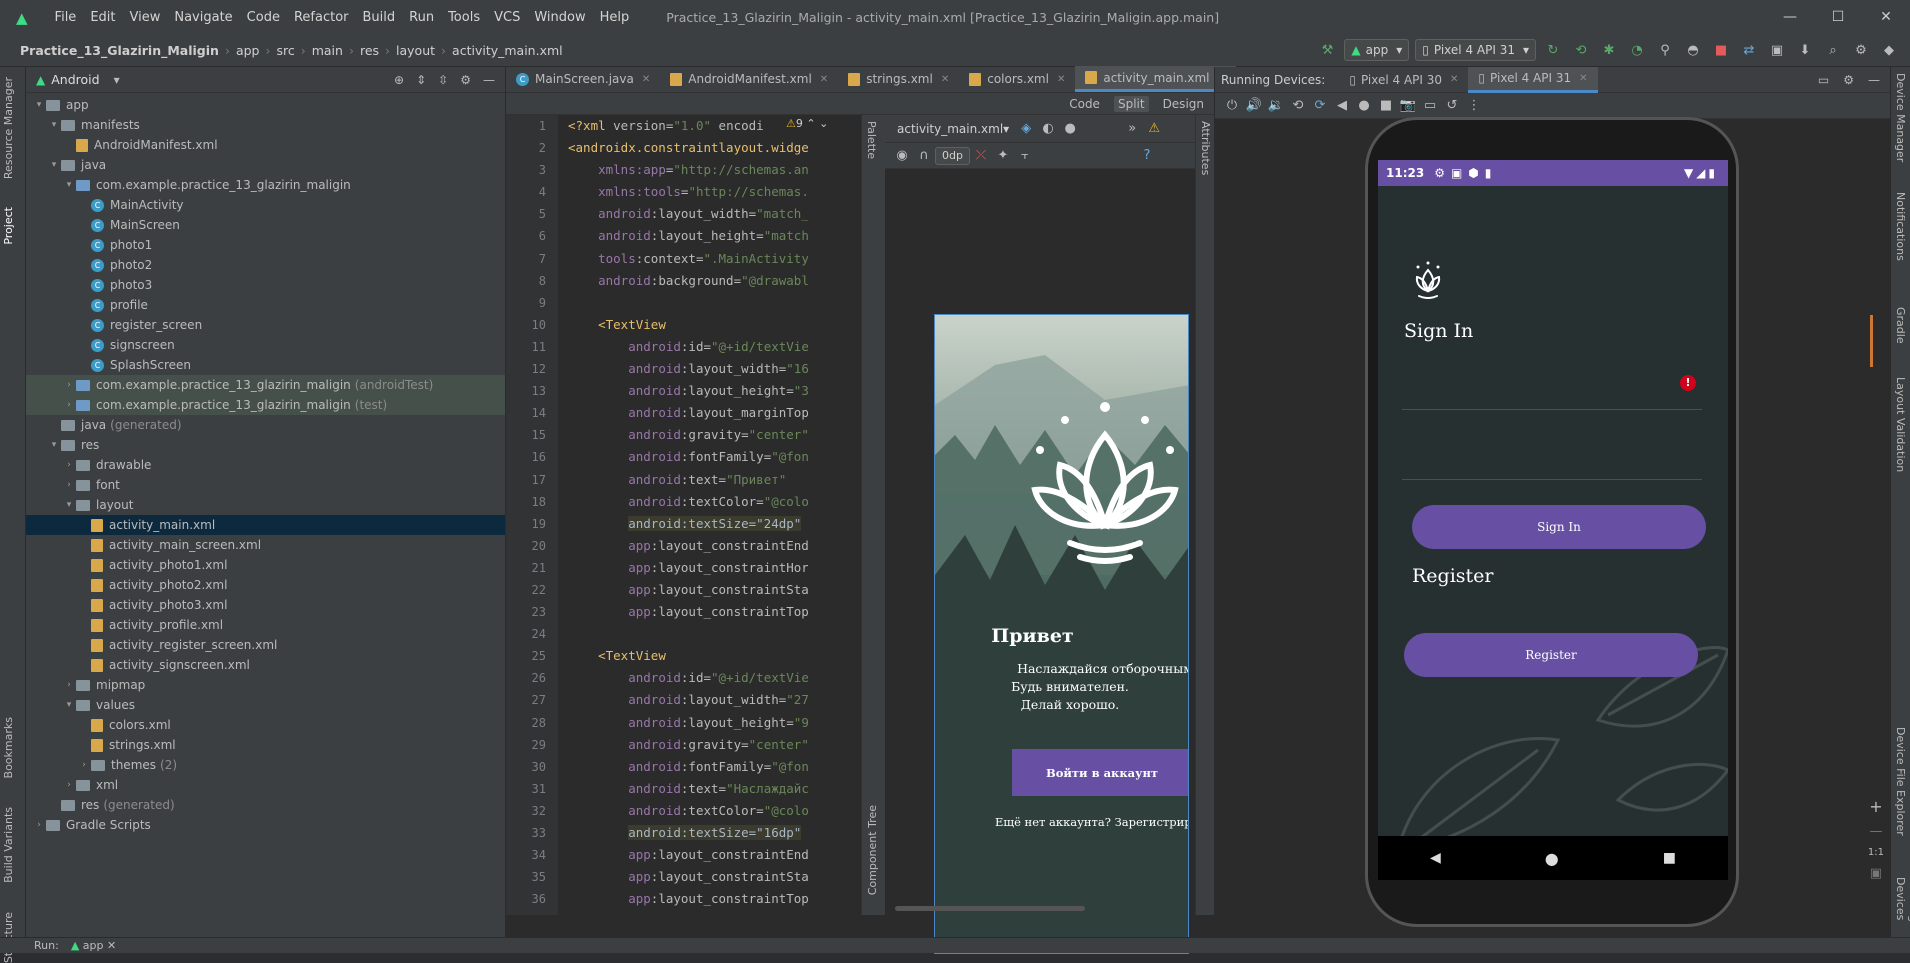 The width and height of the screenshot is (1910, 963). I want to click on zoom-fit-icon: ▣, so click(1876, 873).